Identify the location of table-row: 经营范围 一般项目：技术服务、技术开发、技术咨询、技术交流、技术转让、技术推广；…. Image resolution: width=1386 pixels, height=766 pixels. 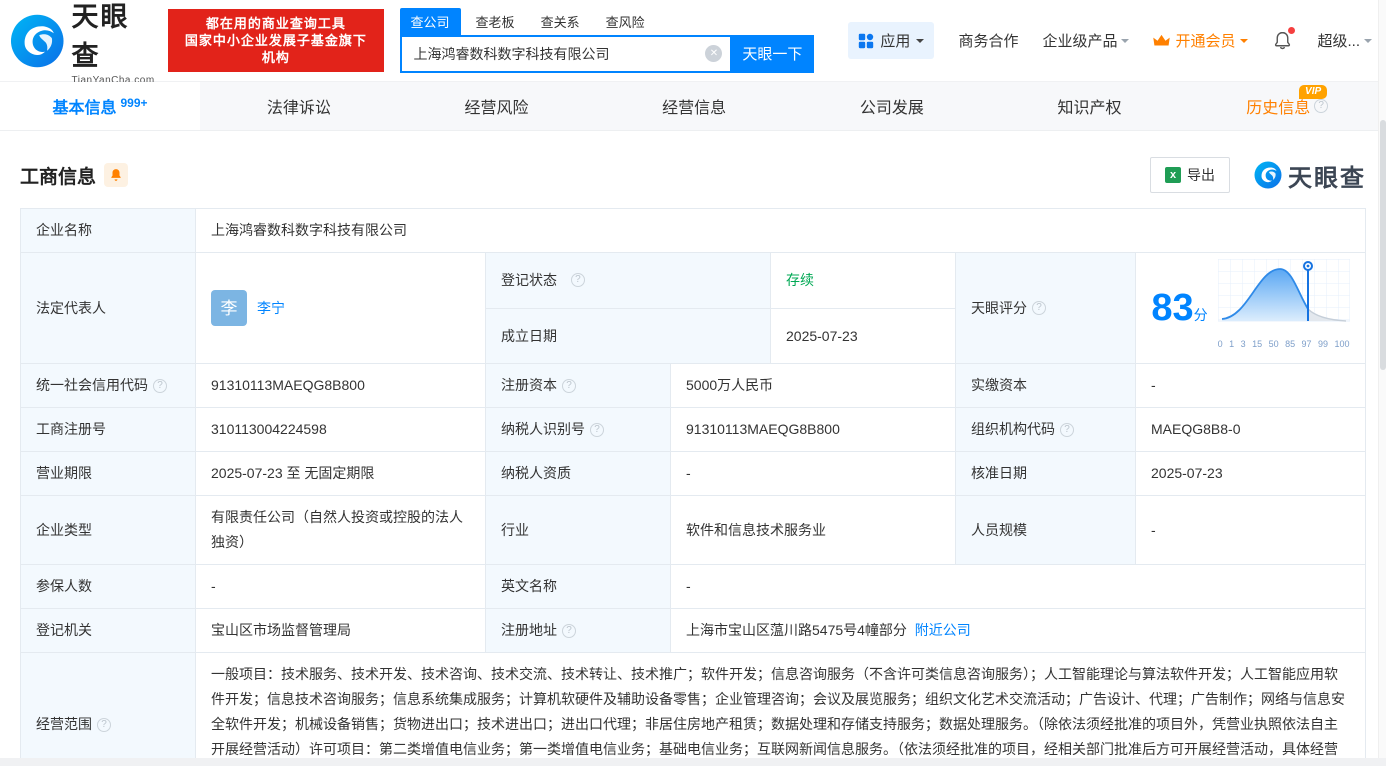
(693, 709).